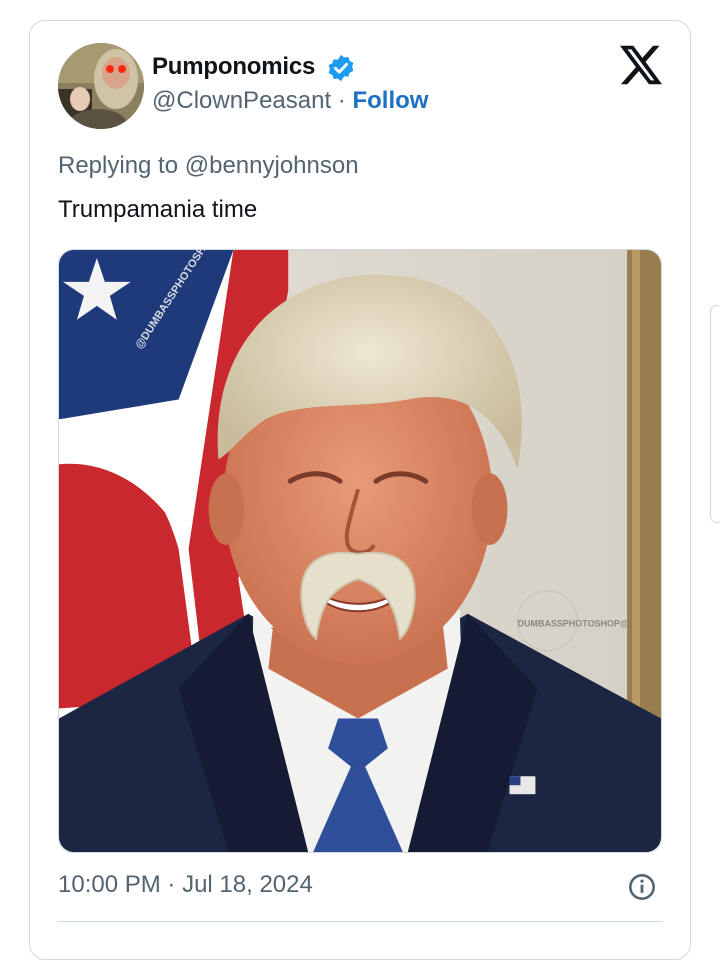 The height and width of the screenshot is (960, 720). I want to click on avatar, so click(101, 86).